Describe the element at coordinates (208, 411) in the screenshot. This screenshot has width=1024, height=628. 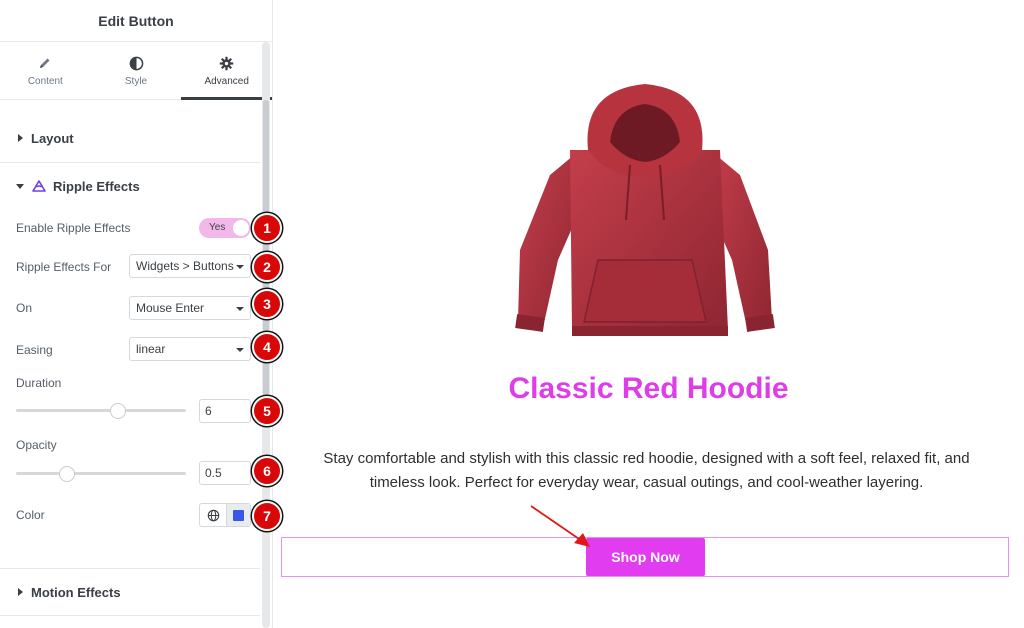
I see `duration-value: 6` at that location.